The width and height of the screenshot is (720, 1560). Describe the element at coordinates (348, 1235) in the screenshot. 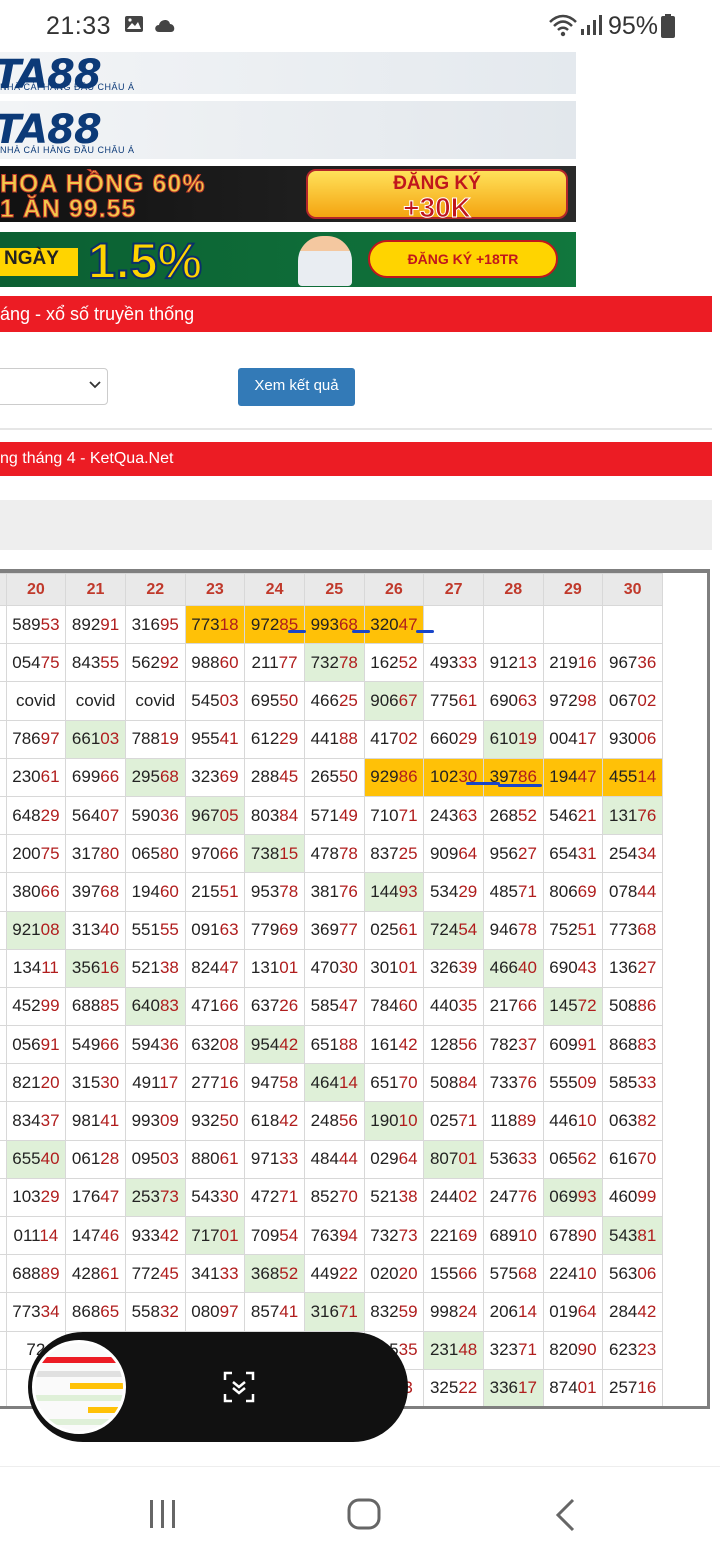

I see `cell-tail-digits: 94` at that location.